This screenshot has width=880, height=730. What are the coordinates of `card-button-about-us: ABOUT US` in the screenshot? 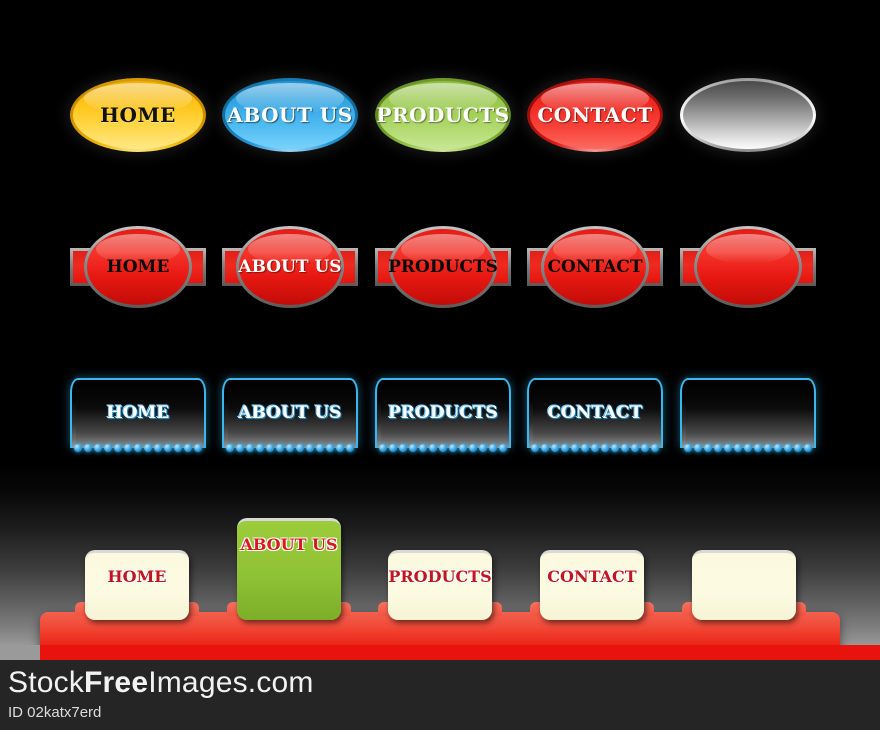 It's located at (289, 569).